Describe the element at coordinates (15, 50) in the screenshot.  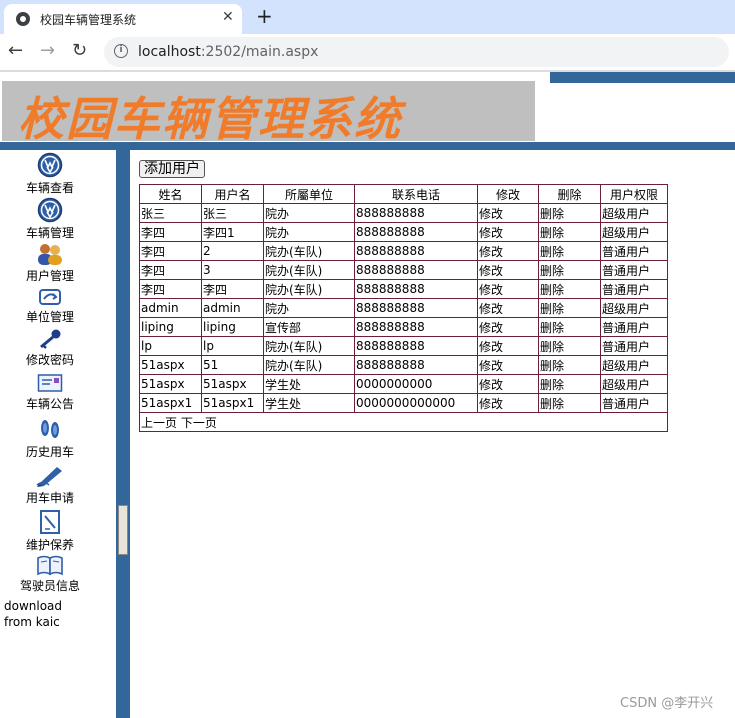
I see `back-button: ←` at that location.